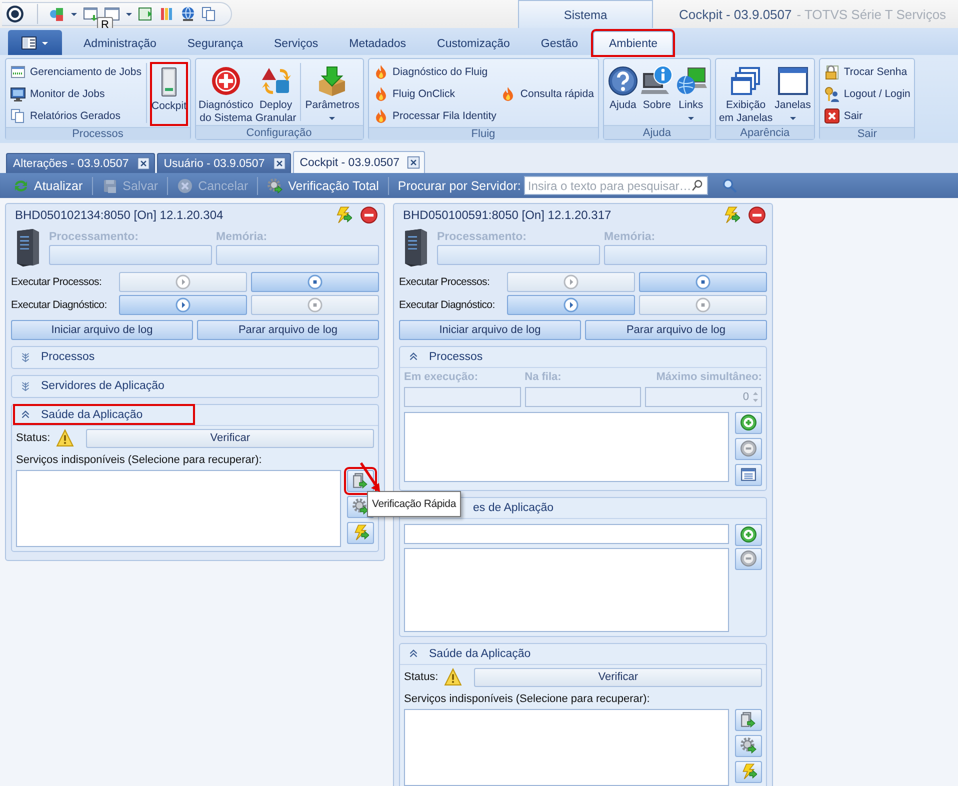 Image resolution: width=958 pixels, height=786 pixels. I want to click on add-icon, so click(748, 535).